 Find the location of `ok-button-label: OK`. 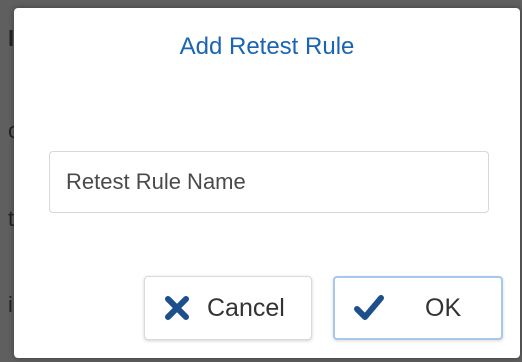

ok-button-label: OK is located at coordinates (443, 307).